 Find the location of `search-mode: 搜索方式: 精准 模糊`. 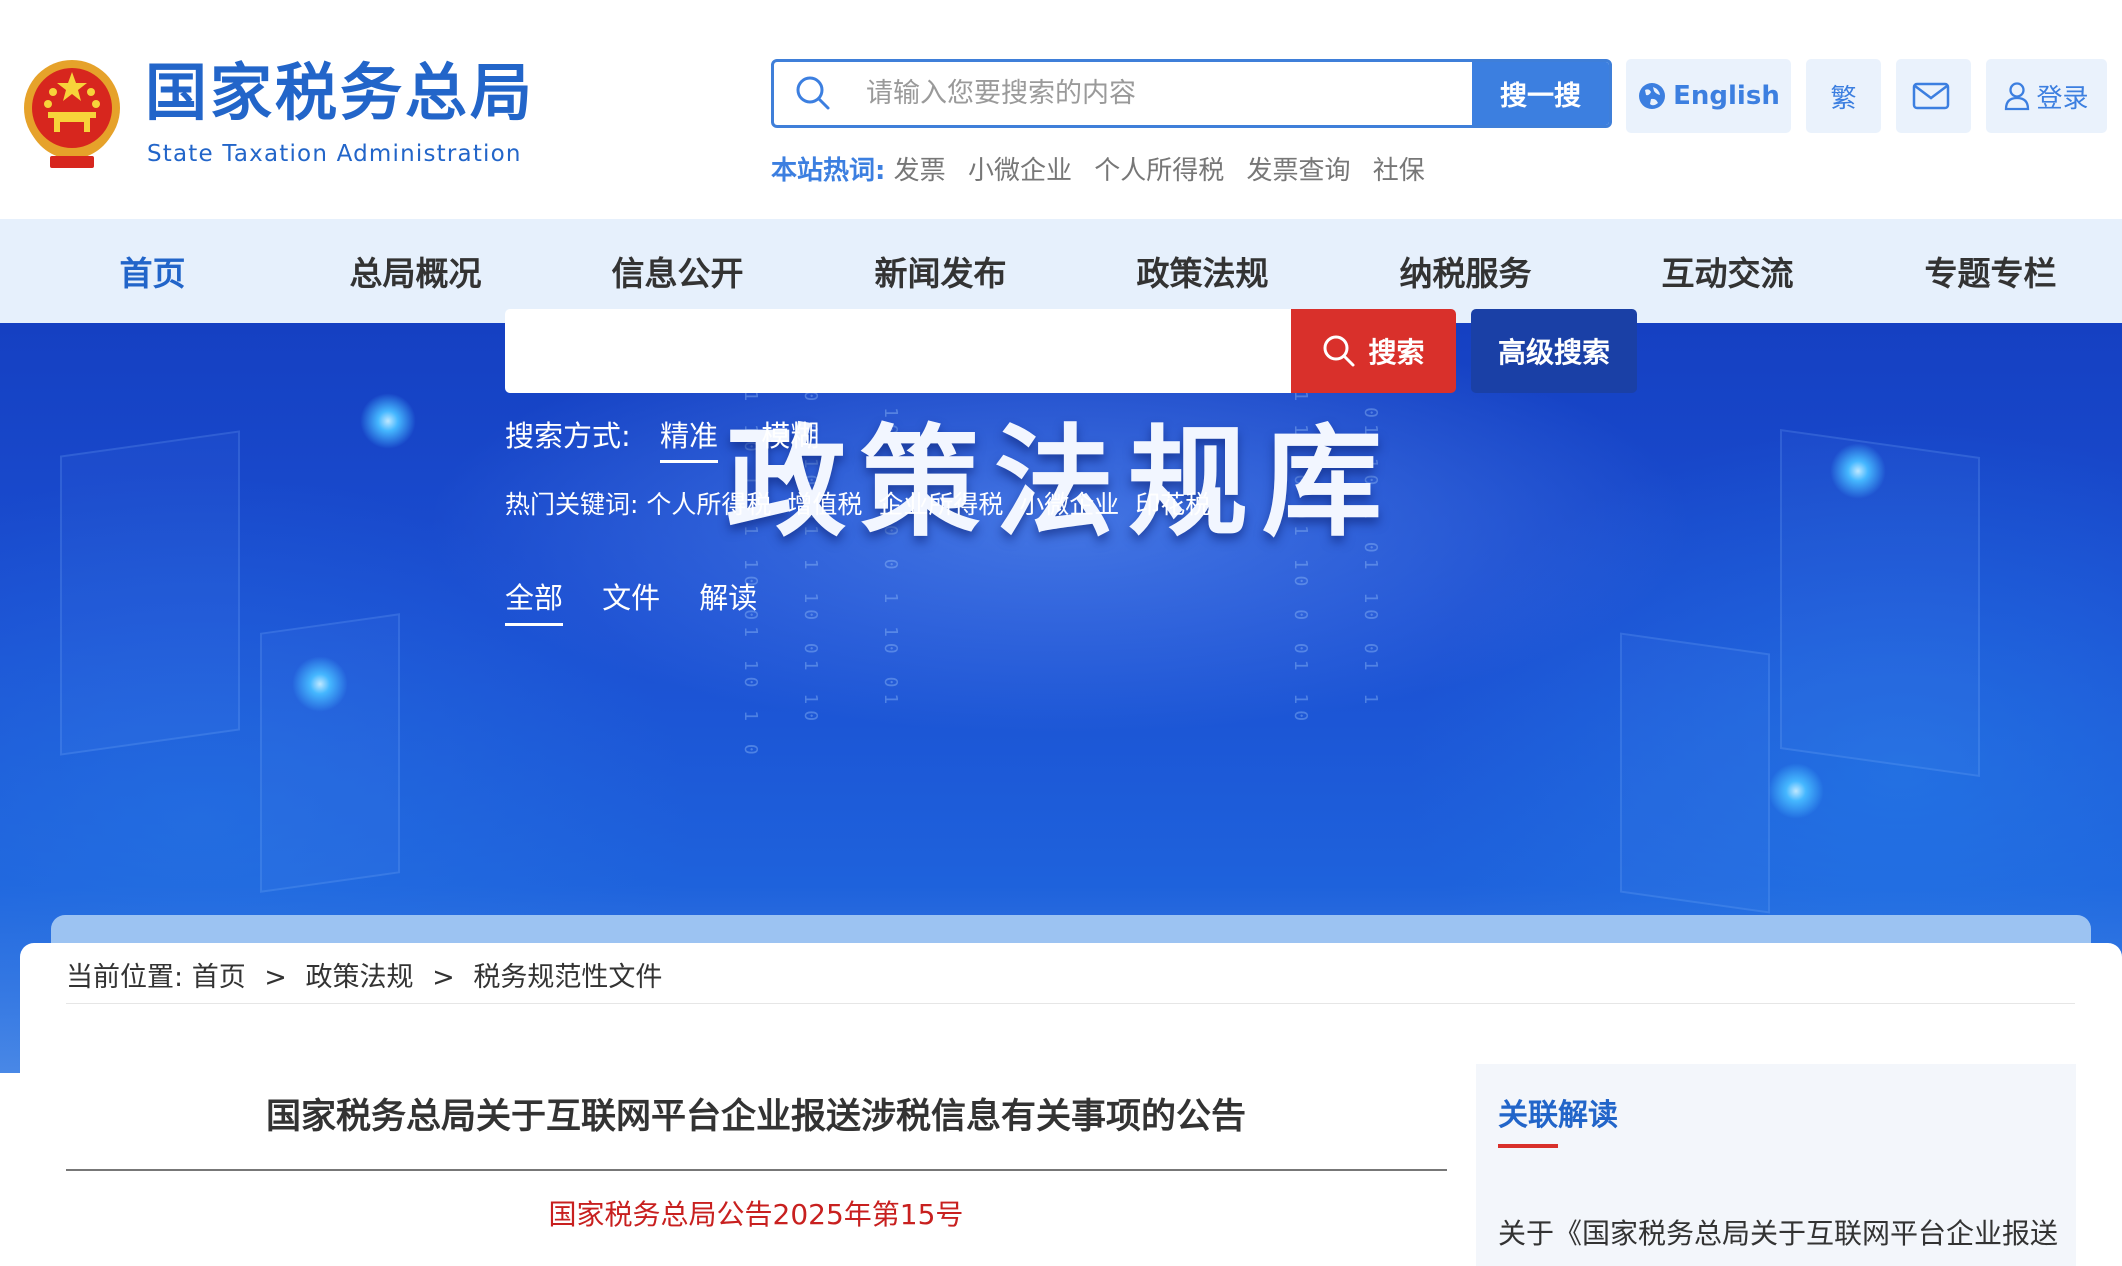

search-mode: 搜索方式: 精准 模糊 is located at coordinates (669, 438).